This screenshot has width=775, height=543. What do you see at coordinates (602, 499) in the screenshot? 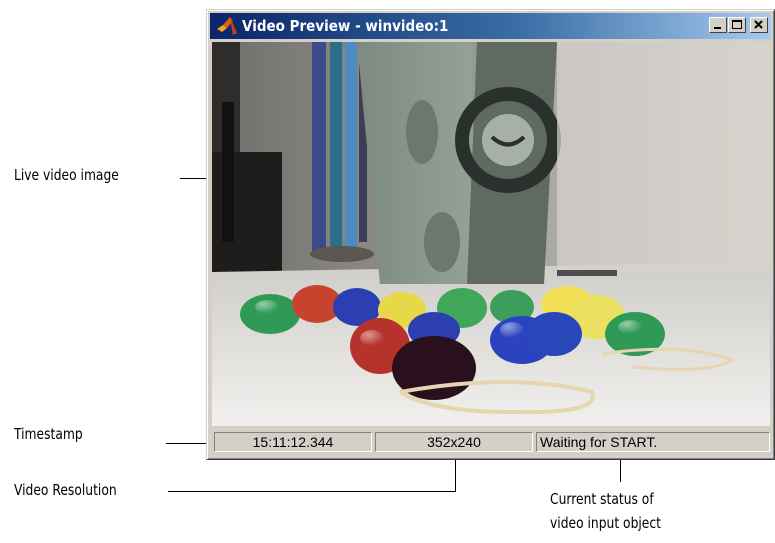
I see `callout-status-line1: Current status of` at bounding box center [602, 499].